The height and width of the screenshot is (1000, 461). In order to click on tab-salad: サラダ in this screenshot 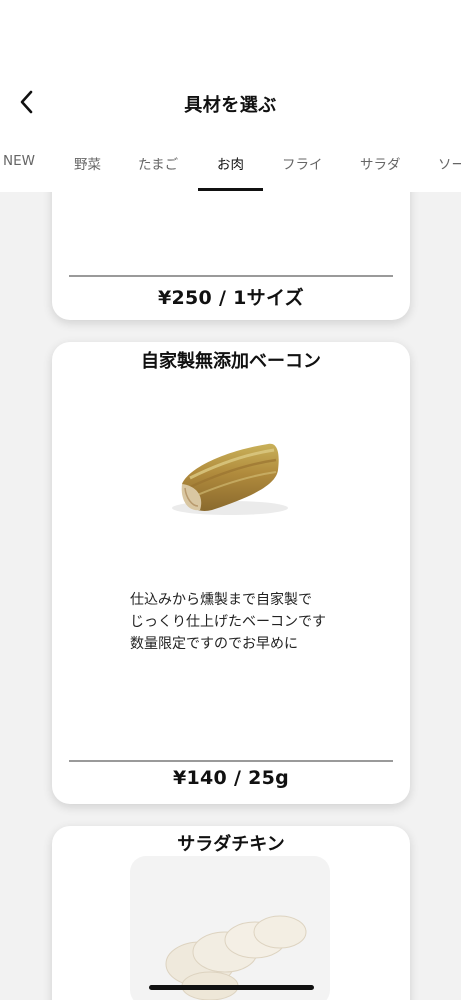, I will do `click(380, 163)`.